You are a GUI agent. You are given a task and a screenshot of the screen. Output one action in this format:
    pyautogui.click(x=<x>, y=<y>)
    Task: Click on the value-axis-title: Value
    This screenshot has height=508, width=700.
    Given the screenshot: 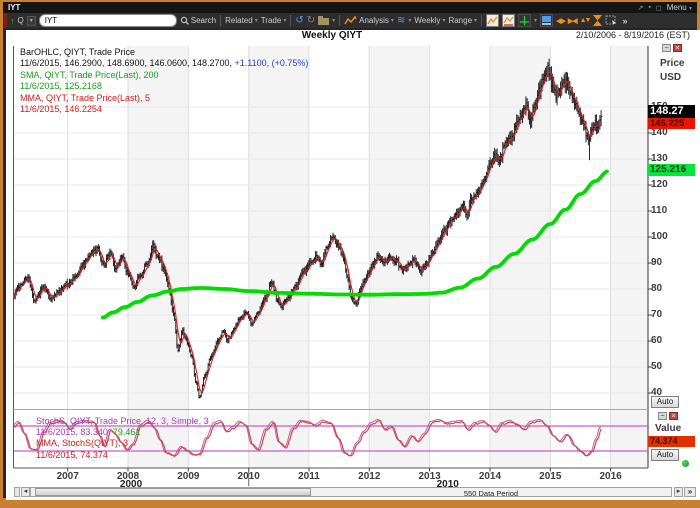 What is the action you would take?
    pyautogui.click(x=668, y=428)
    